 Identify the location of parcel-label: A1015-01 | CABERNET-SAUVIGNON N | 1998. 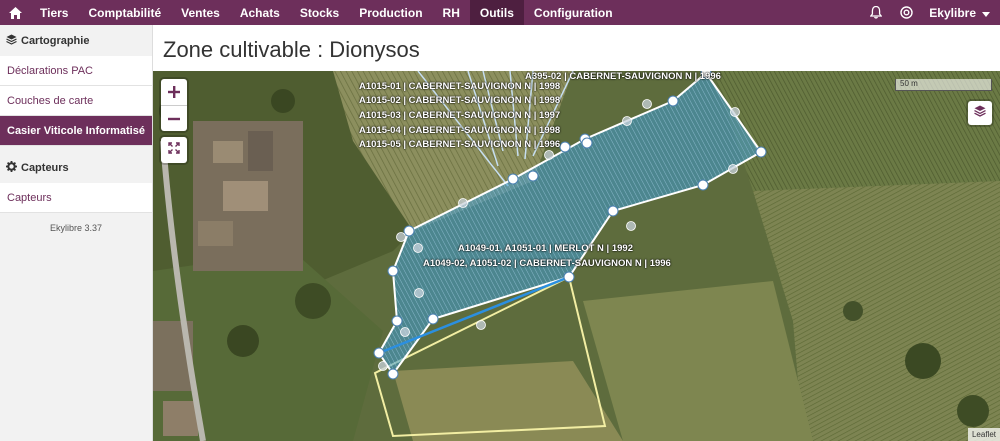
(460, 86).